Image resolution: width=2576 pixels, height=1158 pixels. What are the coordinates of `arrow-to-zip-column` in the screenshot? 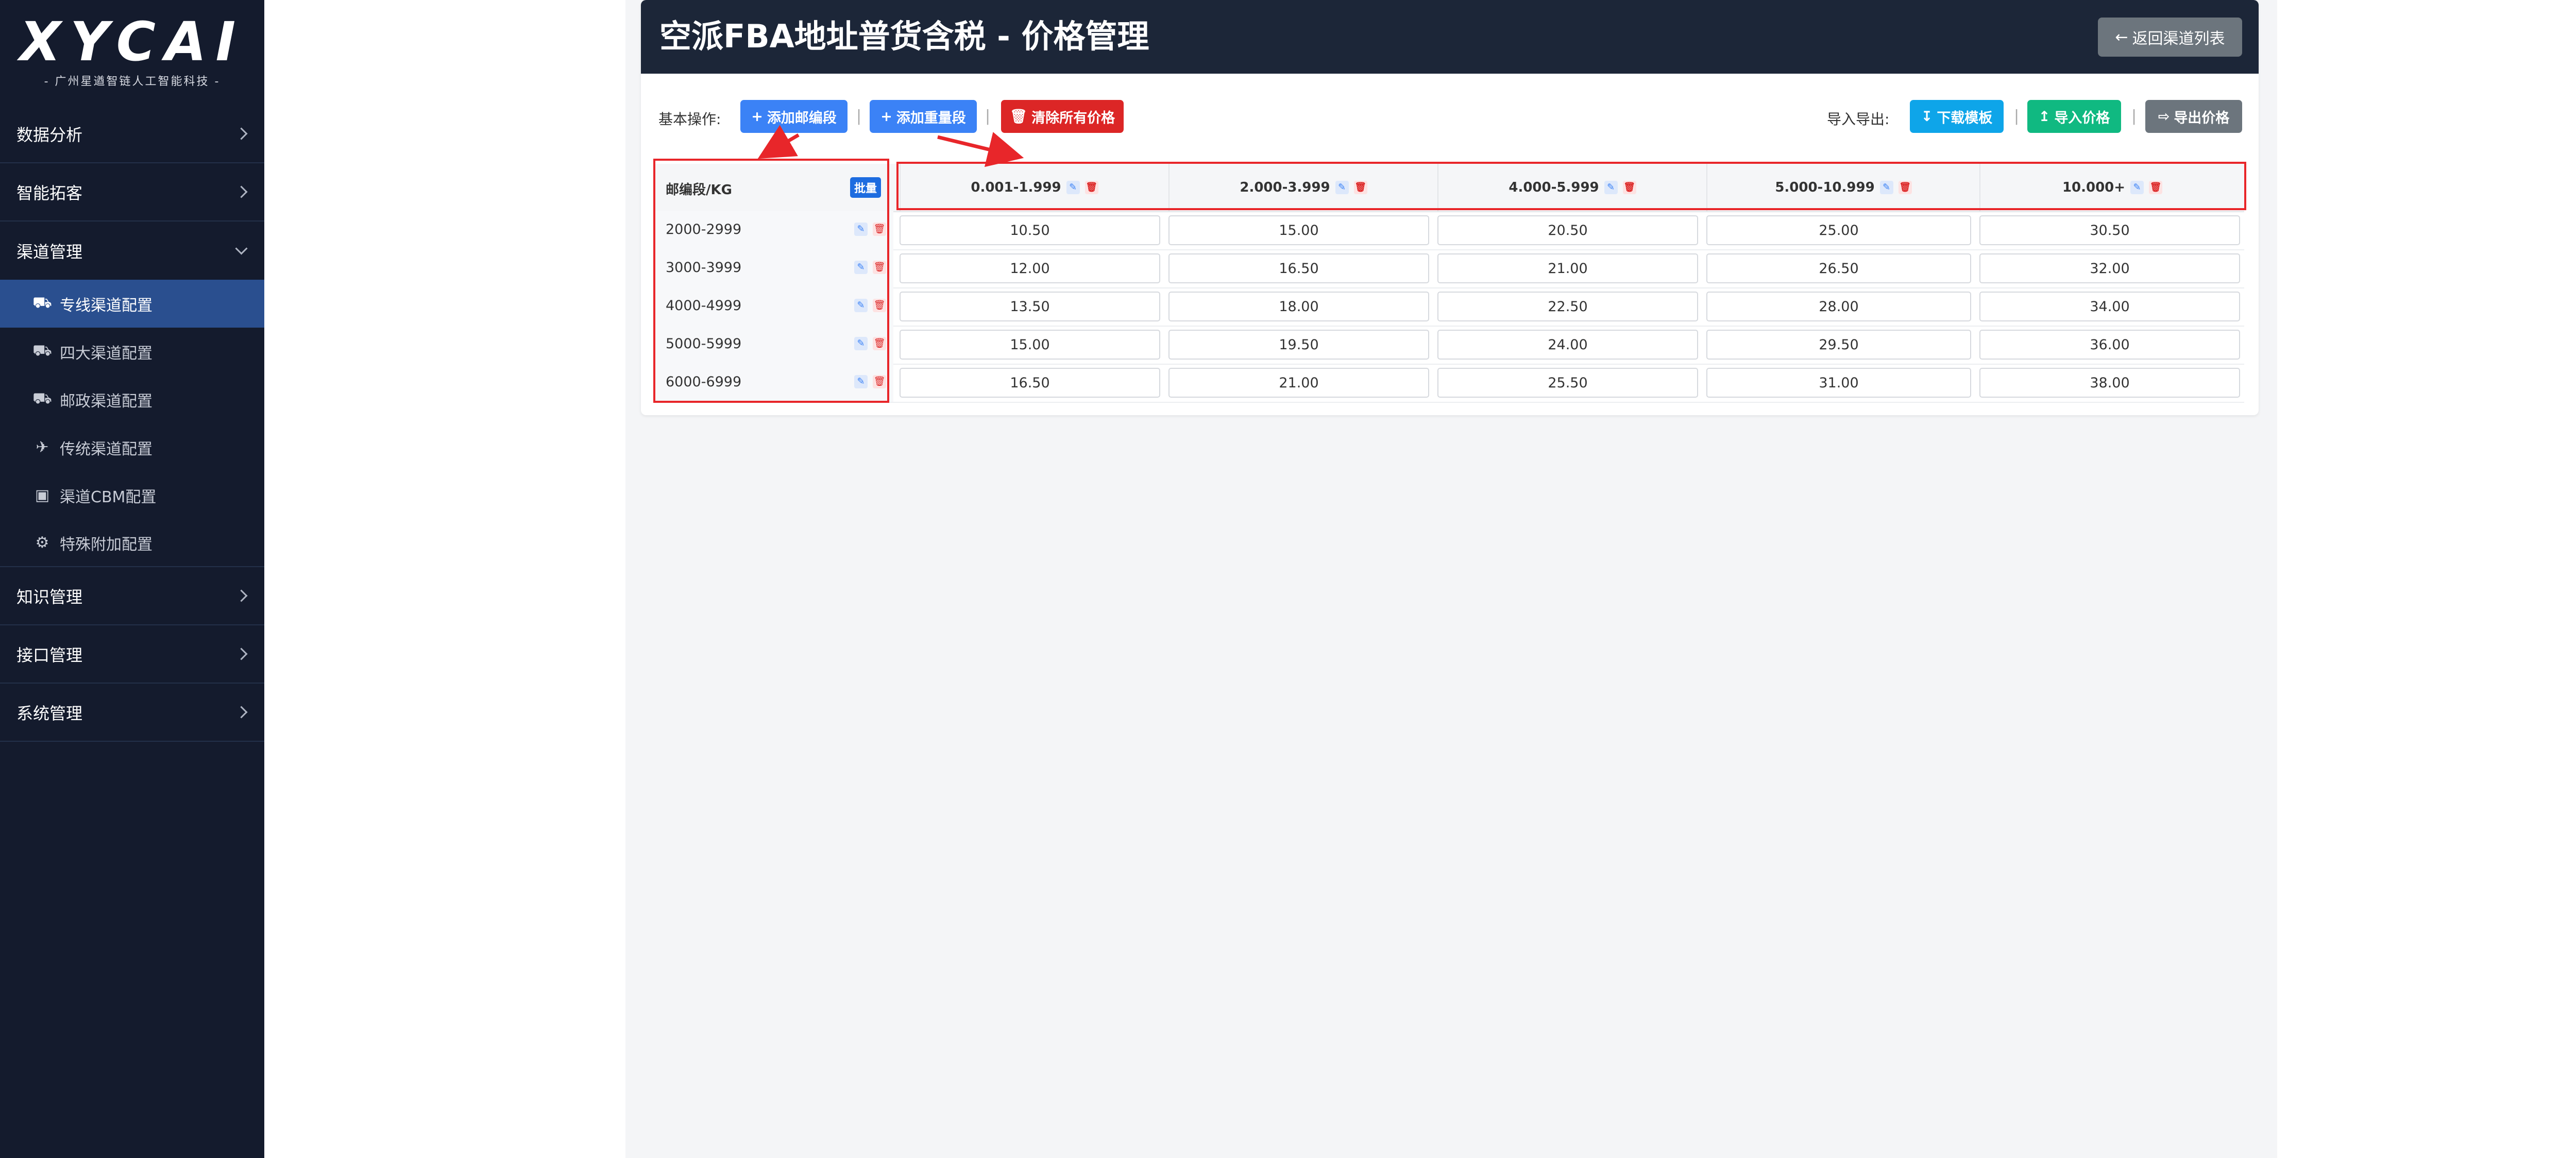 It's located at (778, 142).